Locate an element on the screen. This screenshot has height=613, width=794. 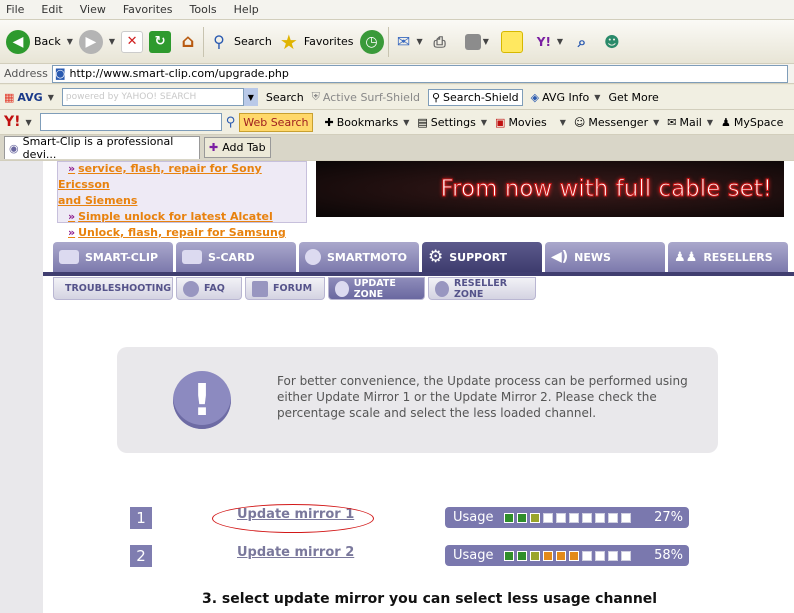
stop-icon: ✕ is located at coordinates (132, 41).